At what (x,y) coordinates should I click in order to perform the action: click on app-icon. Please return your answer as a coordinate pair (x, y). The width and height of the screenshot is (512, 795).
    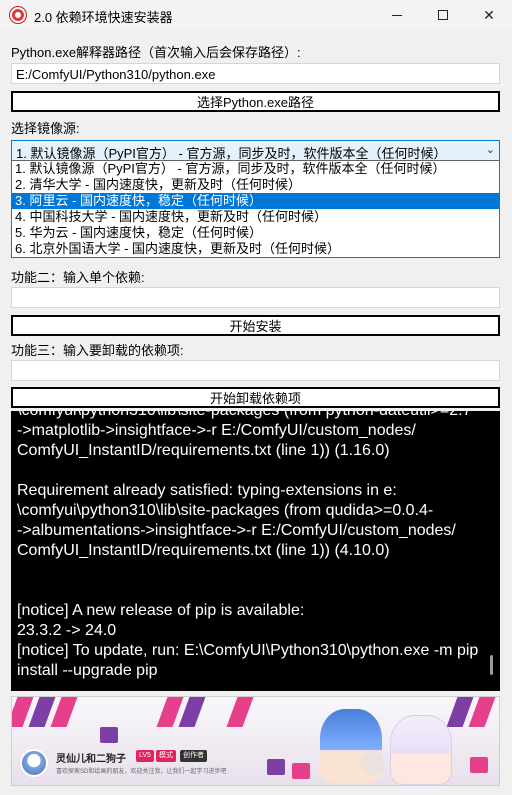
    Looking at the image, I should click on (18, 15).